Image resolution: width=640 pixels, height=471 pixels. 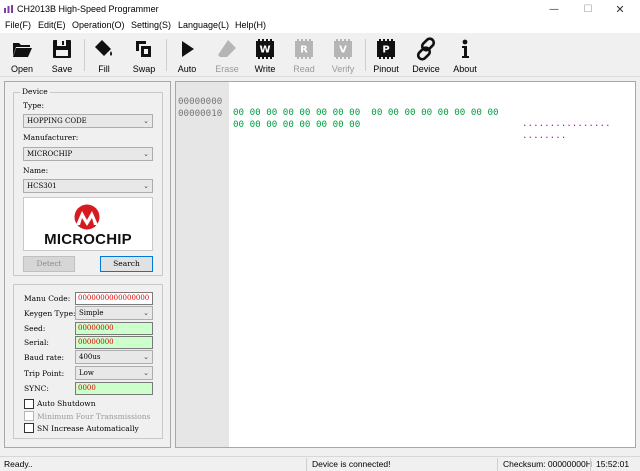 What do you see at coordinates (351, 464) in the screenshot?
I see `status-connection: Device is connected!` at bounding box center [351, 464].